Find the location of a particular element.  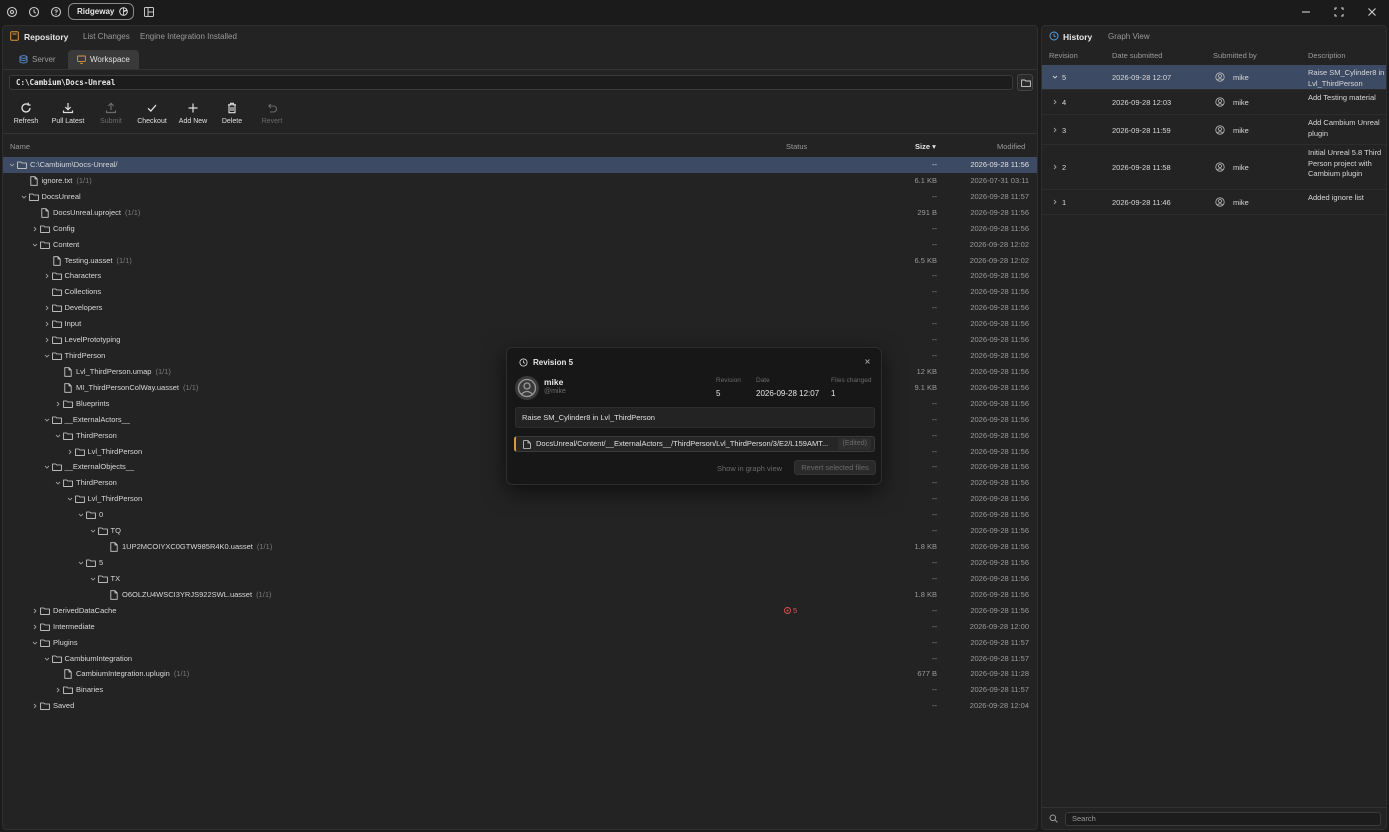

tree-folder-row: 0 -- 2026-09-28 11:56 is located at coordinates (520, 515).